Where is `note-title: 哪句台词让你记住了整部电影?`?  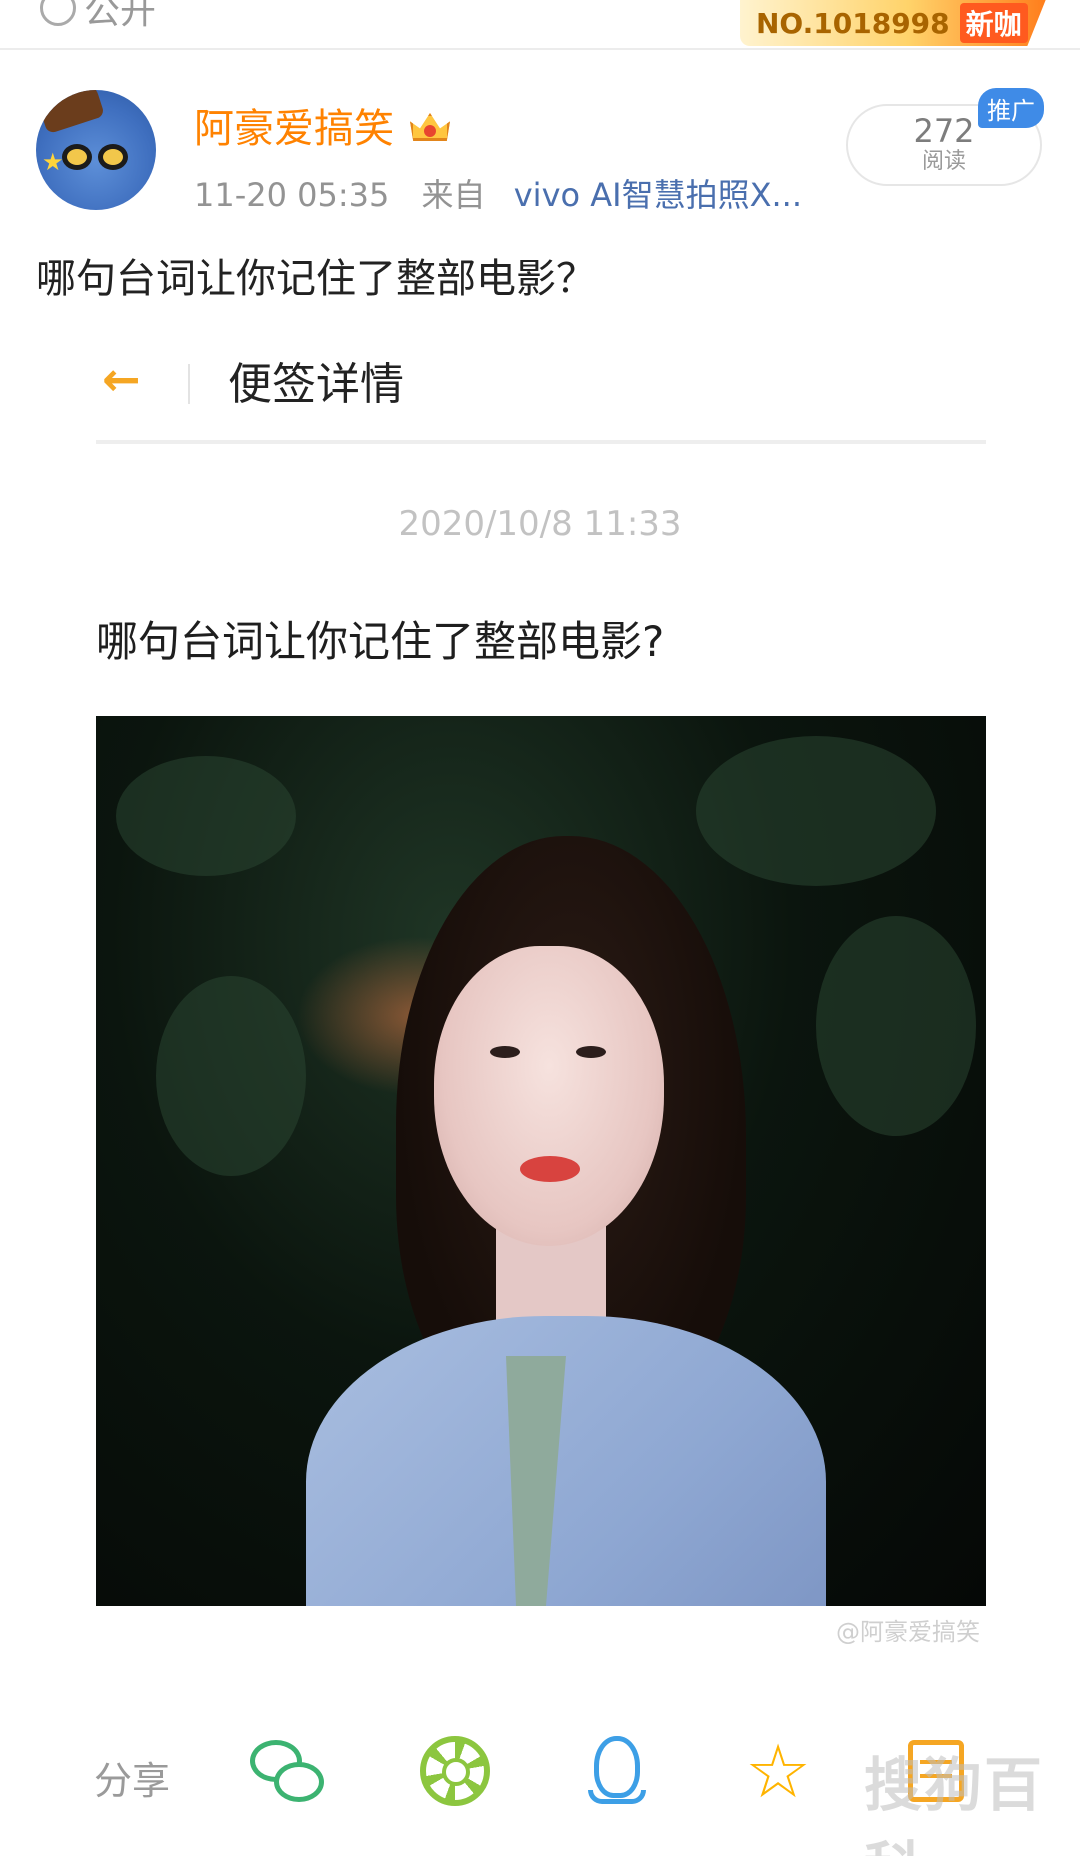 note-title: 哪句台词让你记住了整部电影? is located at coordinates (380, 641).